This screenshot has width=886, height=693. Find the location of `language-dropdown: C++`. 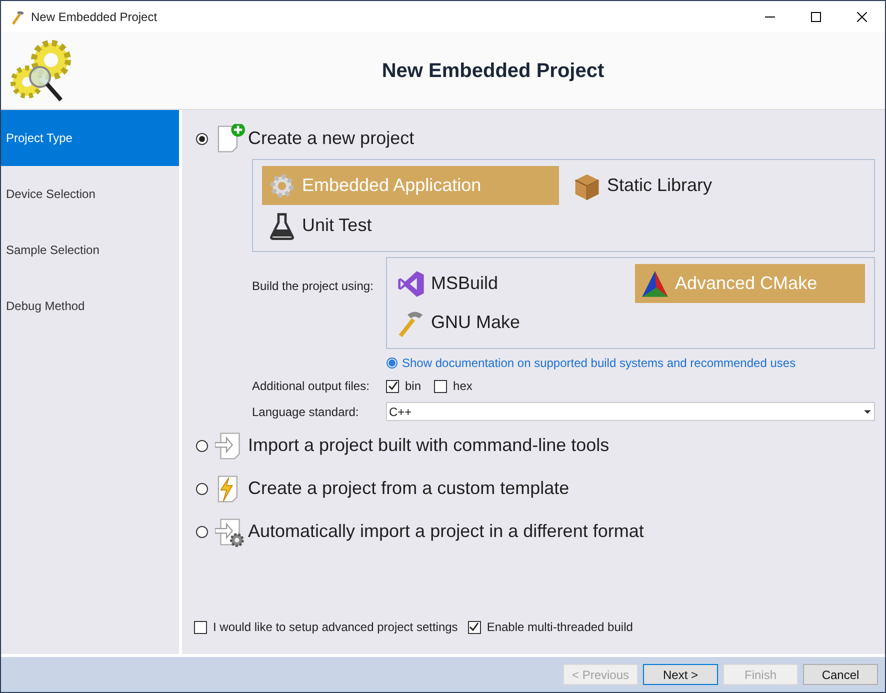

language-dropdown: C++ is located at coordinates (630, 411).